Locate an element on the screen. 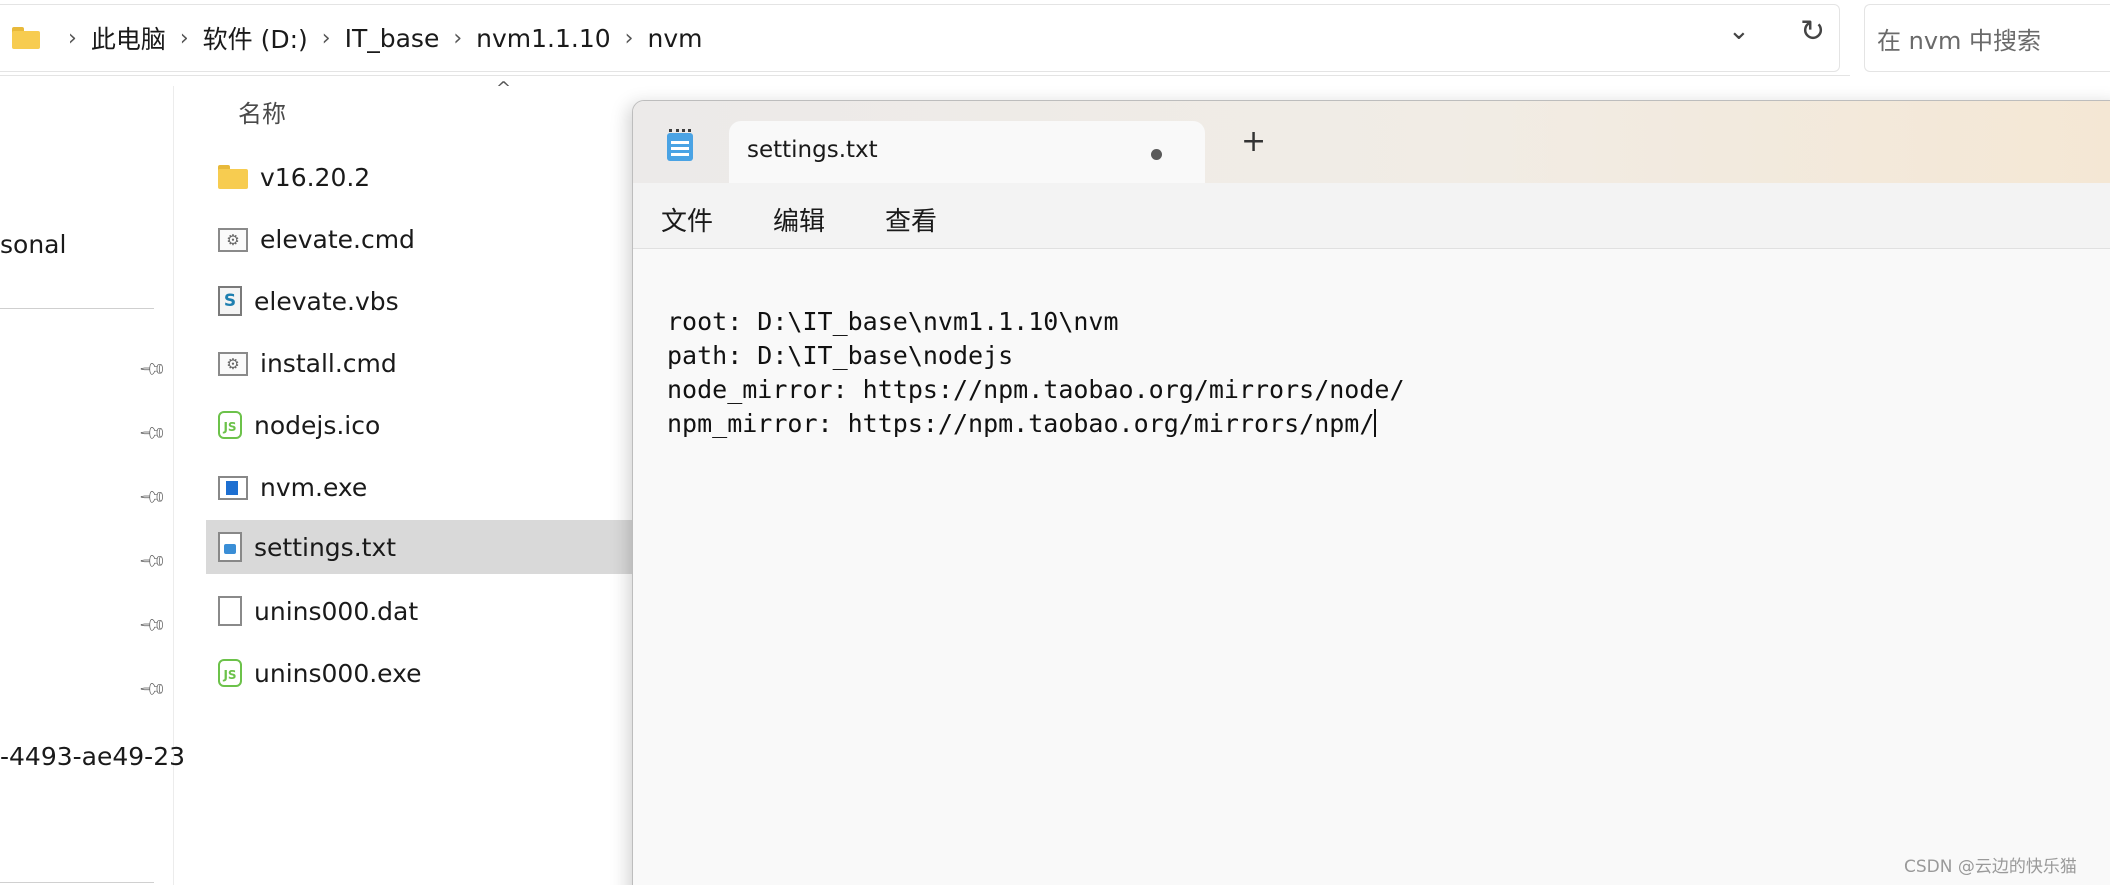 This screenshot has width=2110, height=885. breadcrumb-drive-d: 软件 (D:) is located at coordinates (255, 38).